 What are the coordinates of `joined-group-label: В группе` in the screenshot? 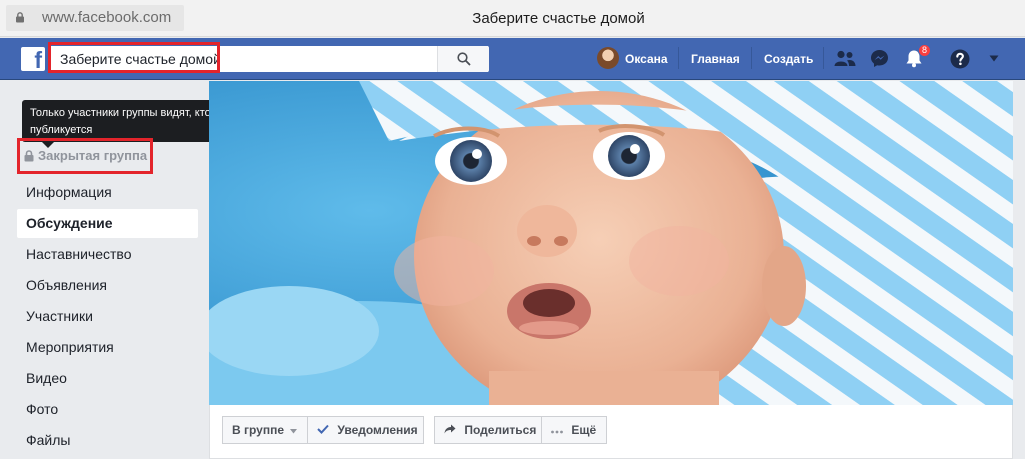 It's located at (258, 430).